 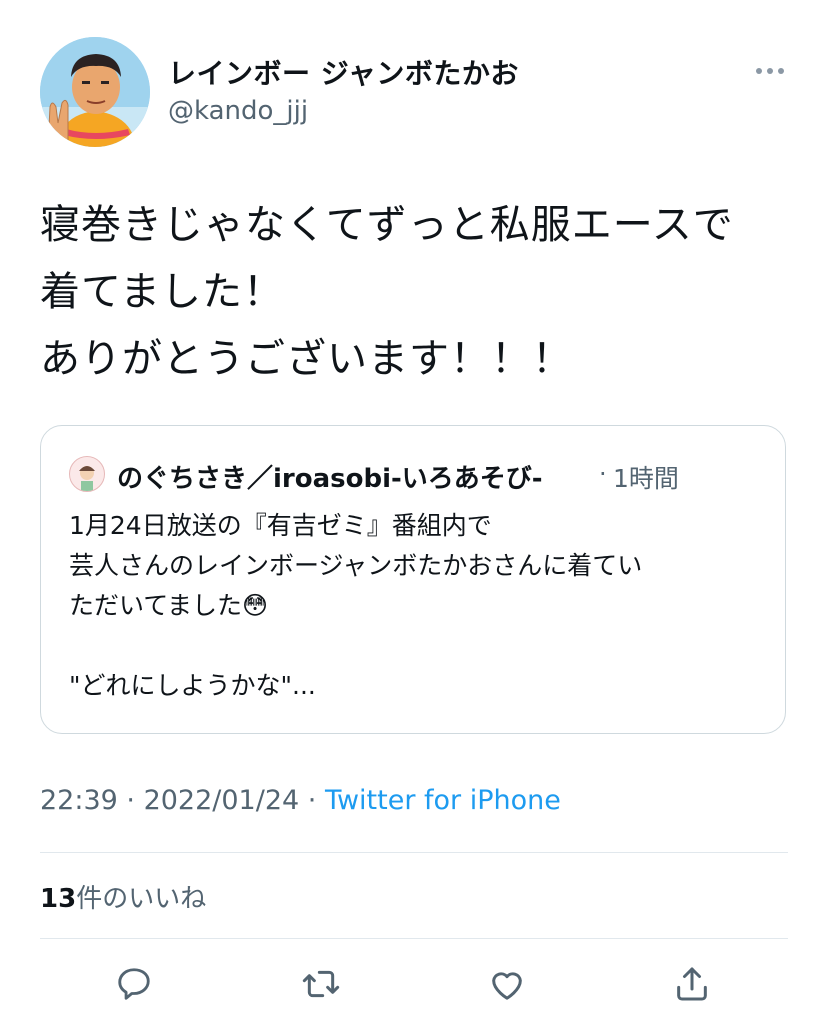 I want to click on share-icon, so click(x=692, y=984).